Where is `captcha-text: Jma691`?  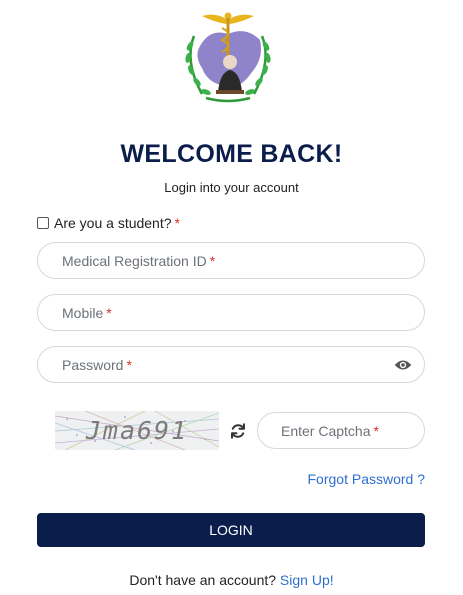
captcha-text: Jma691 is located at coordinates (137, 430).